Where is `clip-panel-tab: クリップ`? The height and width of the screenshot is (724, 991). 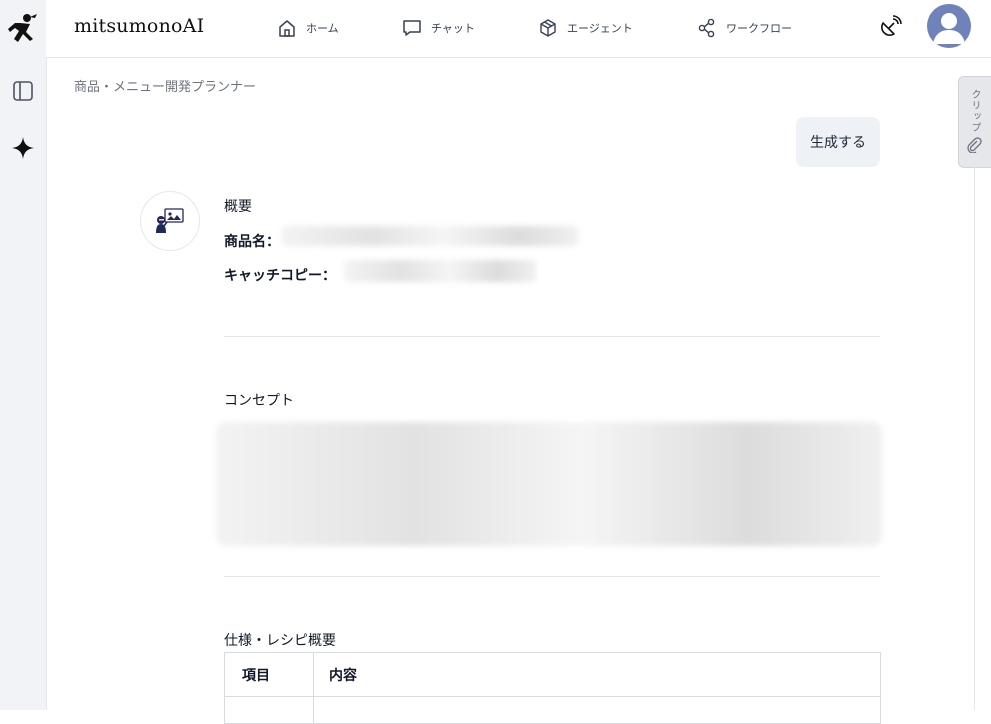 clip-panel-tab: クリップ is located at coordinates (974, 122).